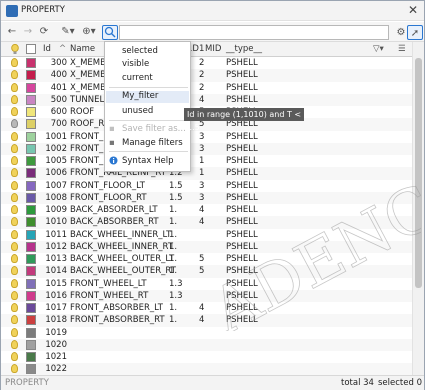  I want to click on header-mid: MID, so click(213, 49).